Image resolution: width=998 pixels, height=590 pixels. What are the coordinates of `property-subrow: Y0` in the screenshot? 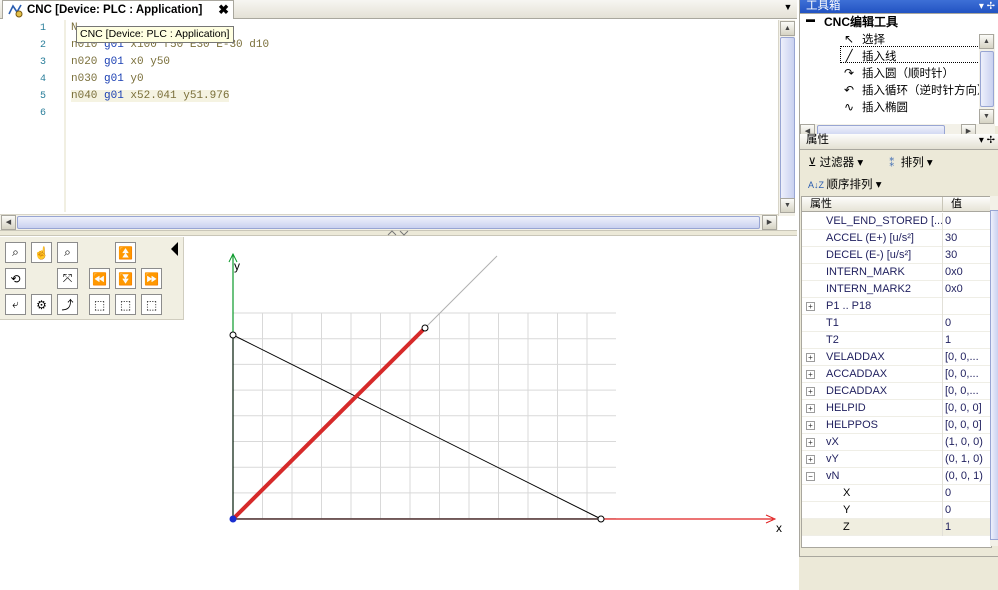 It's located at (896, 510).